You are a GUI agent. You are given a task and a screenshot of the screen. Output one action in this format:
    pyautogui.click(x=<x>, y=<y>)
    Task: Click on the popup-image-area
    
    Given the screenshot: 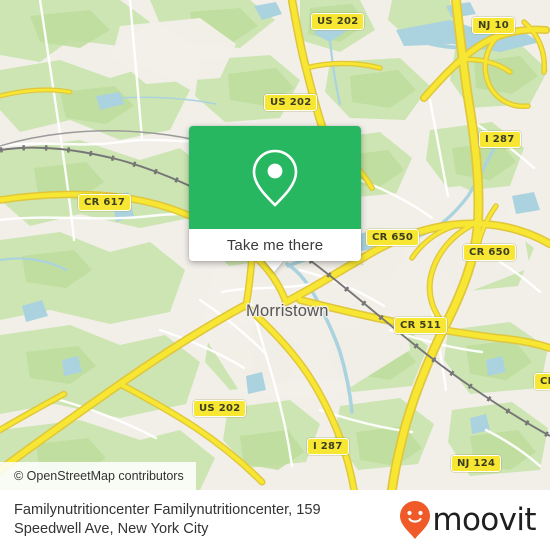 What is the action you would take?
    pyautogui.click(x=275, y=177)
    